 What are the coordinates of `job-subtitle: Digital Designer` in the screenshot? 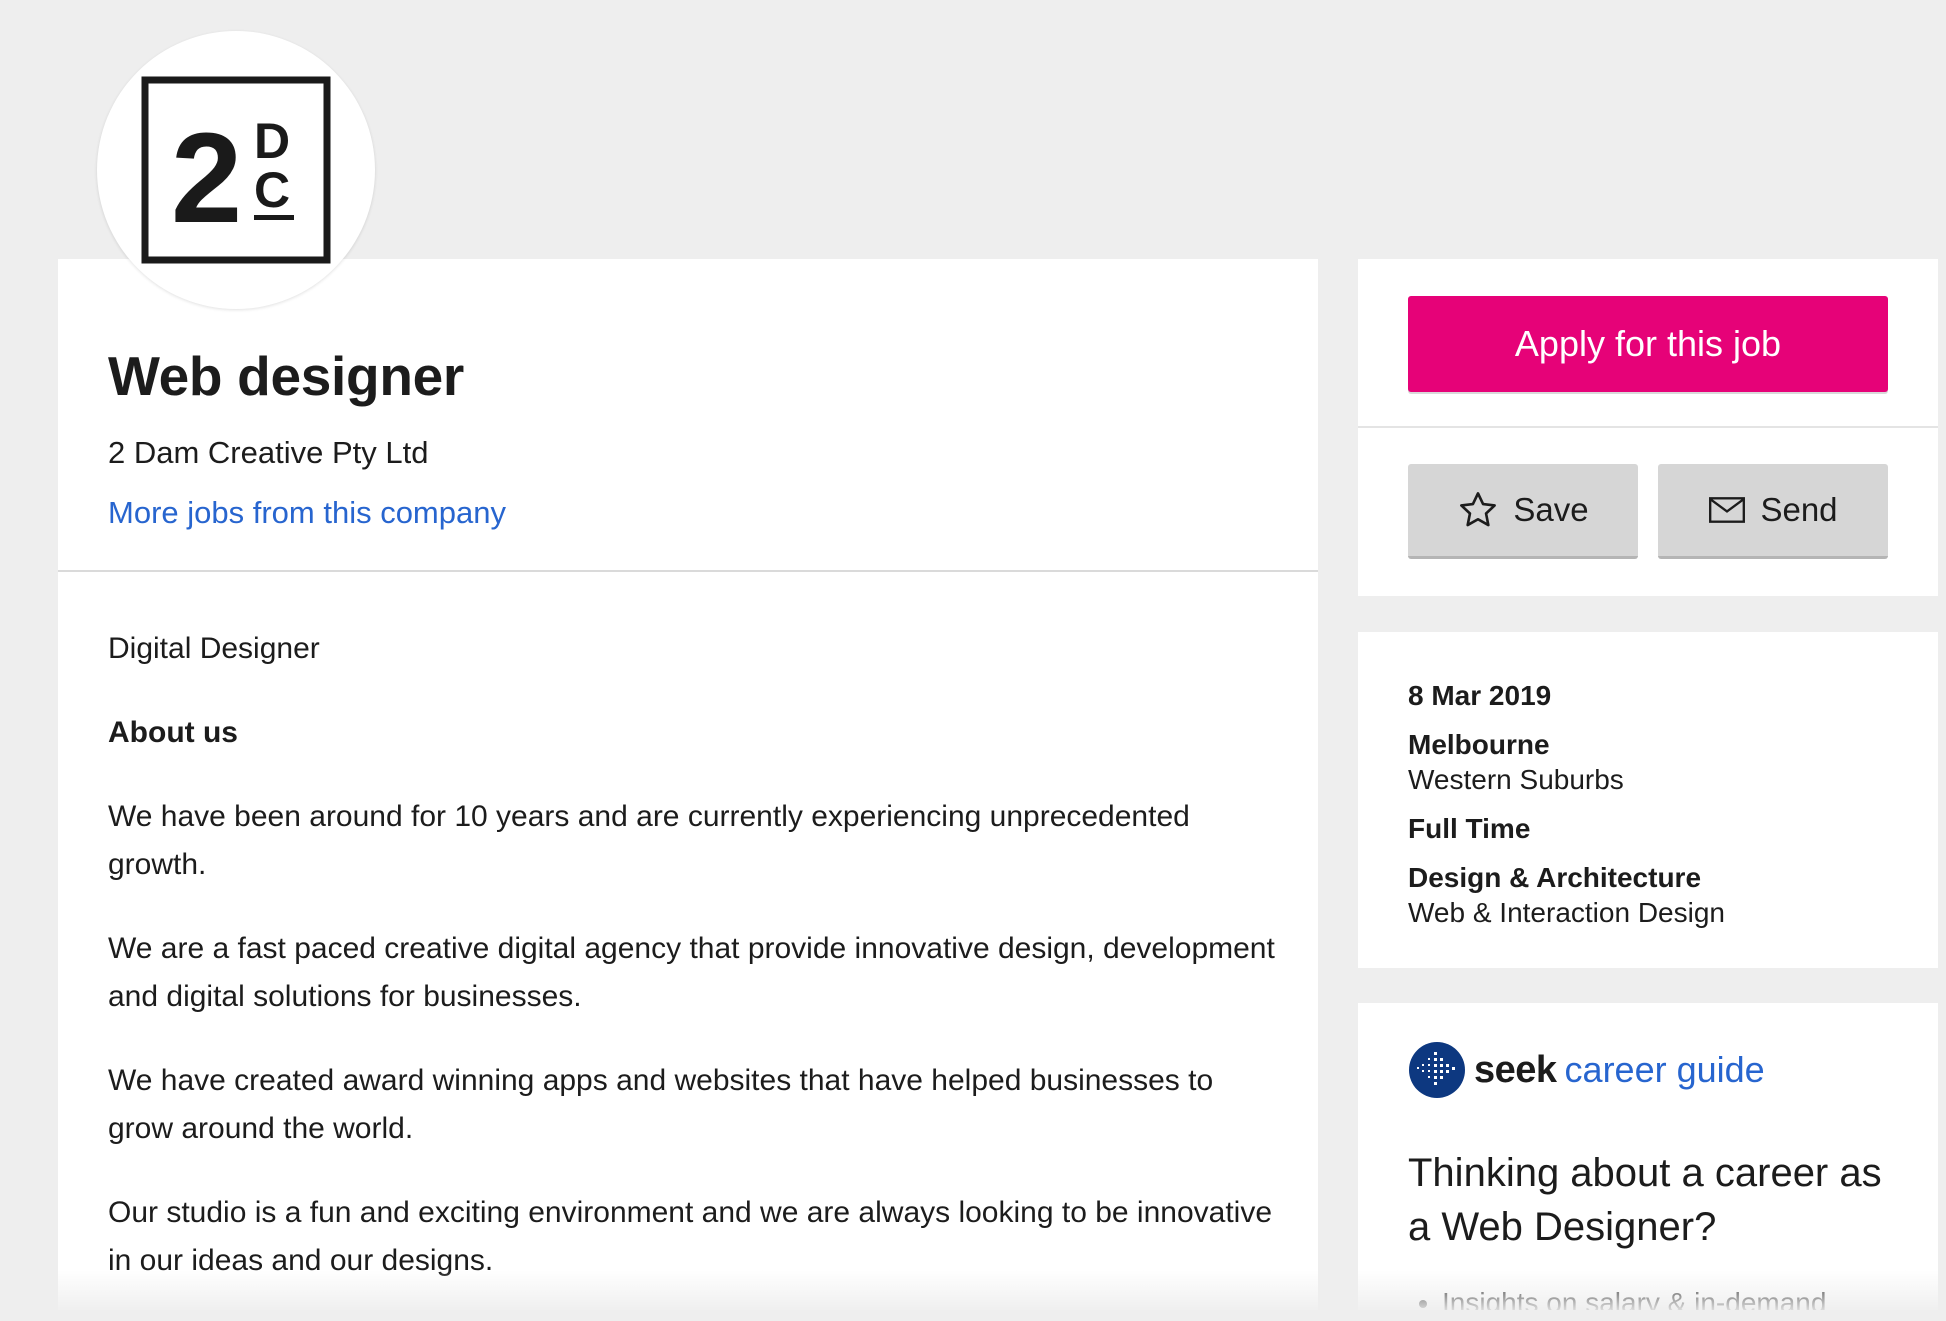 It's located at (214, 648).